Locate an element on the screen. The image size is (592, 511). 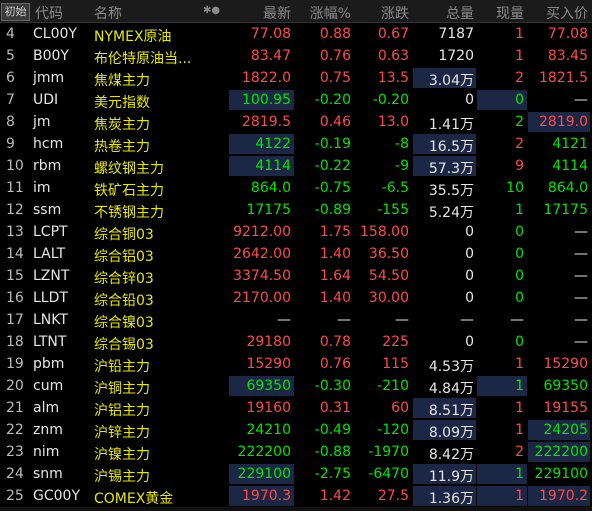
change-percent: 1.40 is located at coordinates (335, 298).